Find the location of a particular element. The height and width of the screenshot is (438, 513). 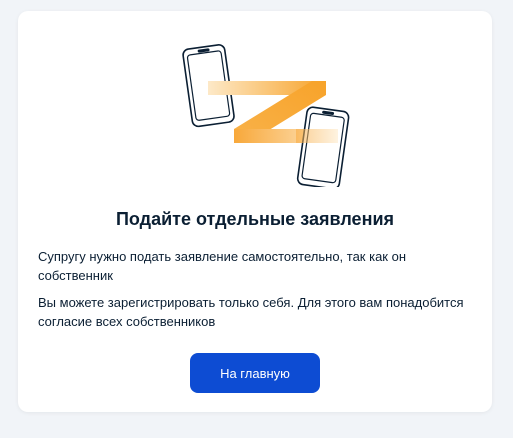

phone-right is located at coordinates (323, 146).